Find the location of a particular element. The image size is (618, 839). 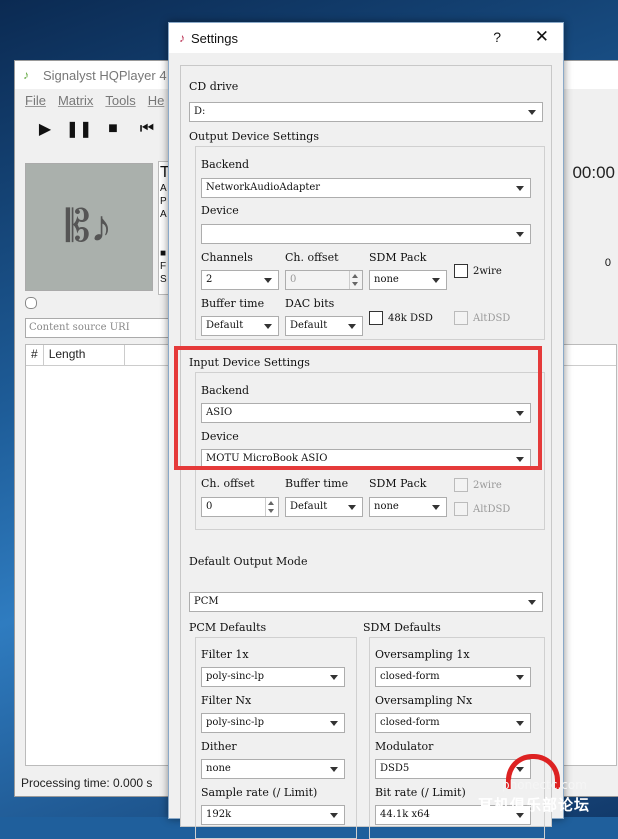

default-output-mode-value: PCM is located at coordinates (206, 601).